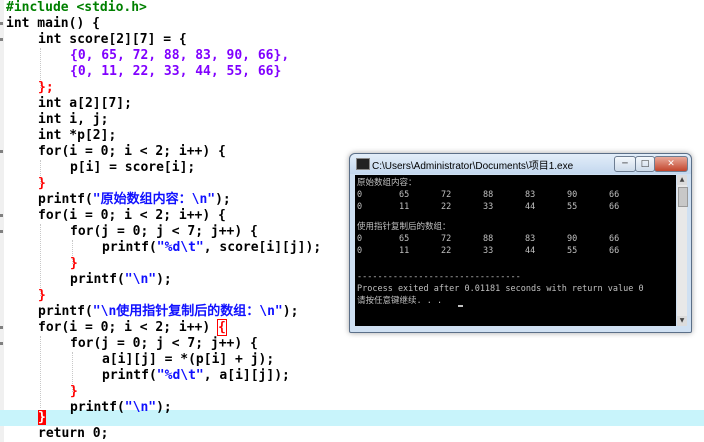 The width and height of the screenshot is (704, 442). What do you see at coordinates (154, 199) in the screenshot?
I see `string-literal: "原始数组内容：\n"` at bounding box center [154, 199].